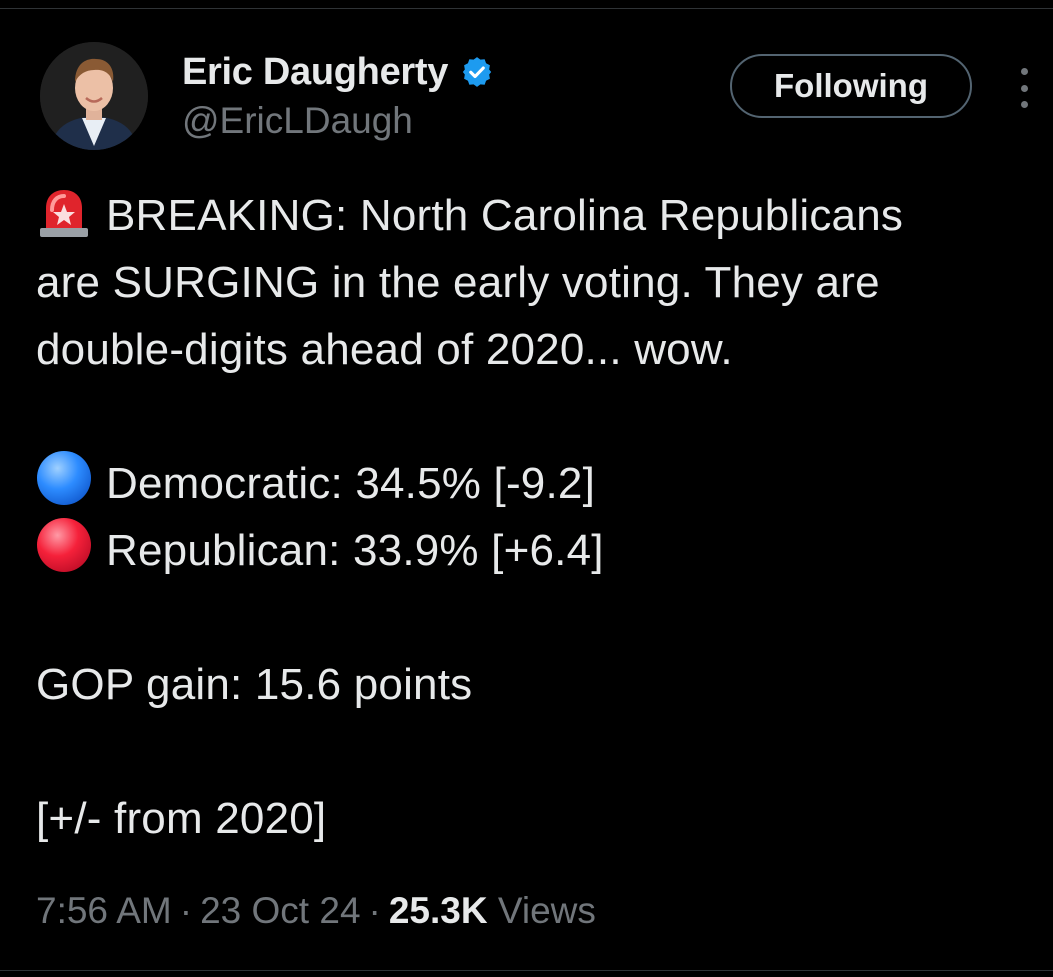  I want to click on dem-line: Democratic: 34.5% [-9.2], so click(536, 483).